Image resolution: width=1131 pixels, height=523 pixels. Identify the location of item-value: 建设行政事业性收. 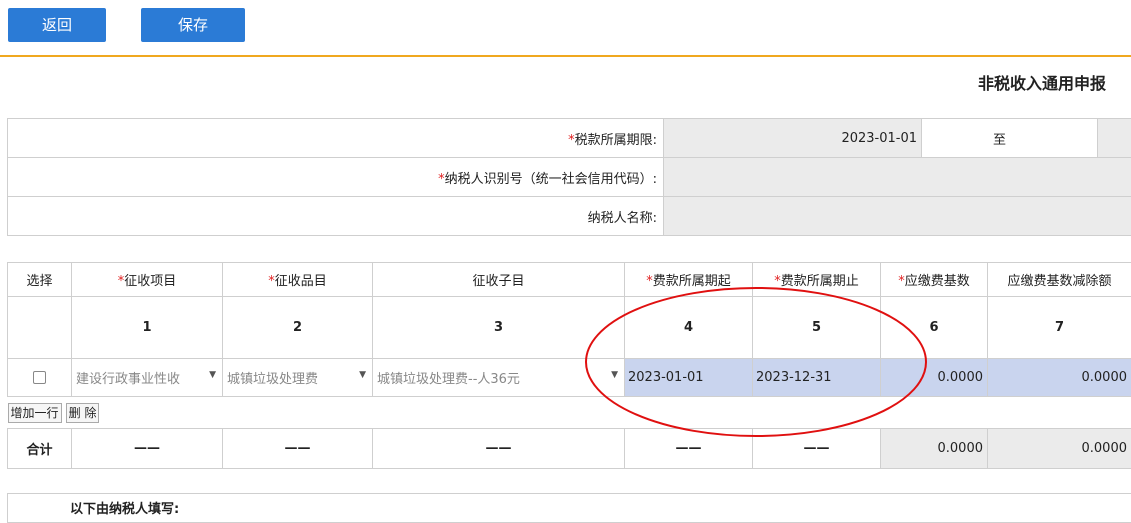
(128, 379).